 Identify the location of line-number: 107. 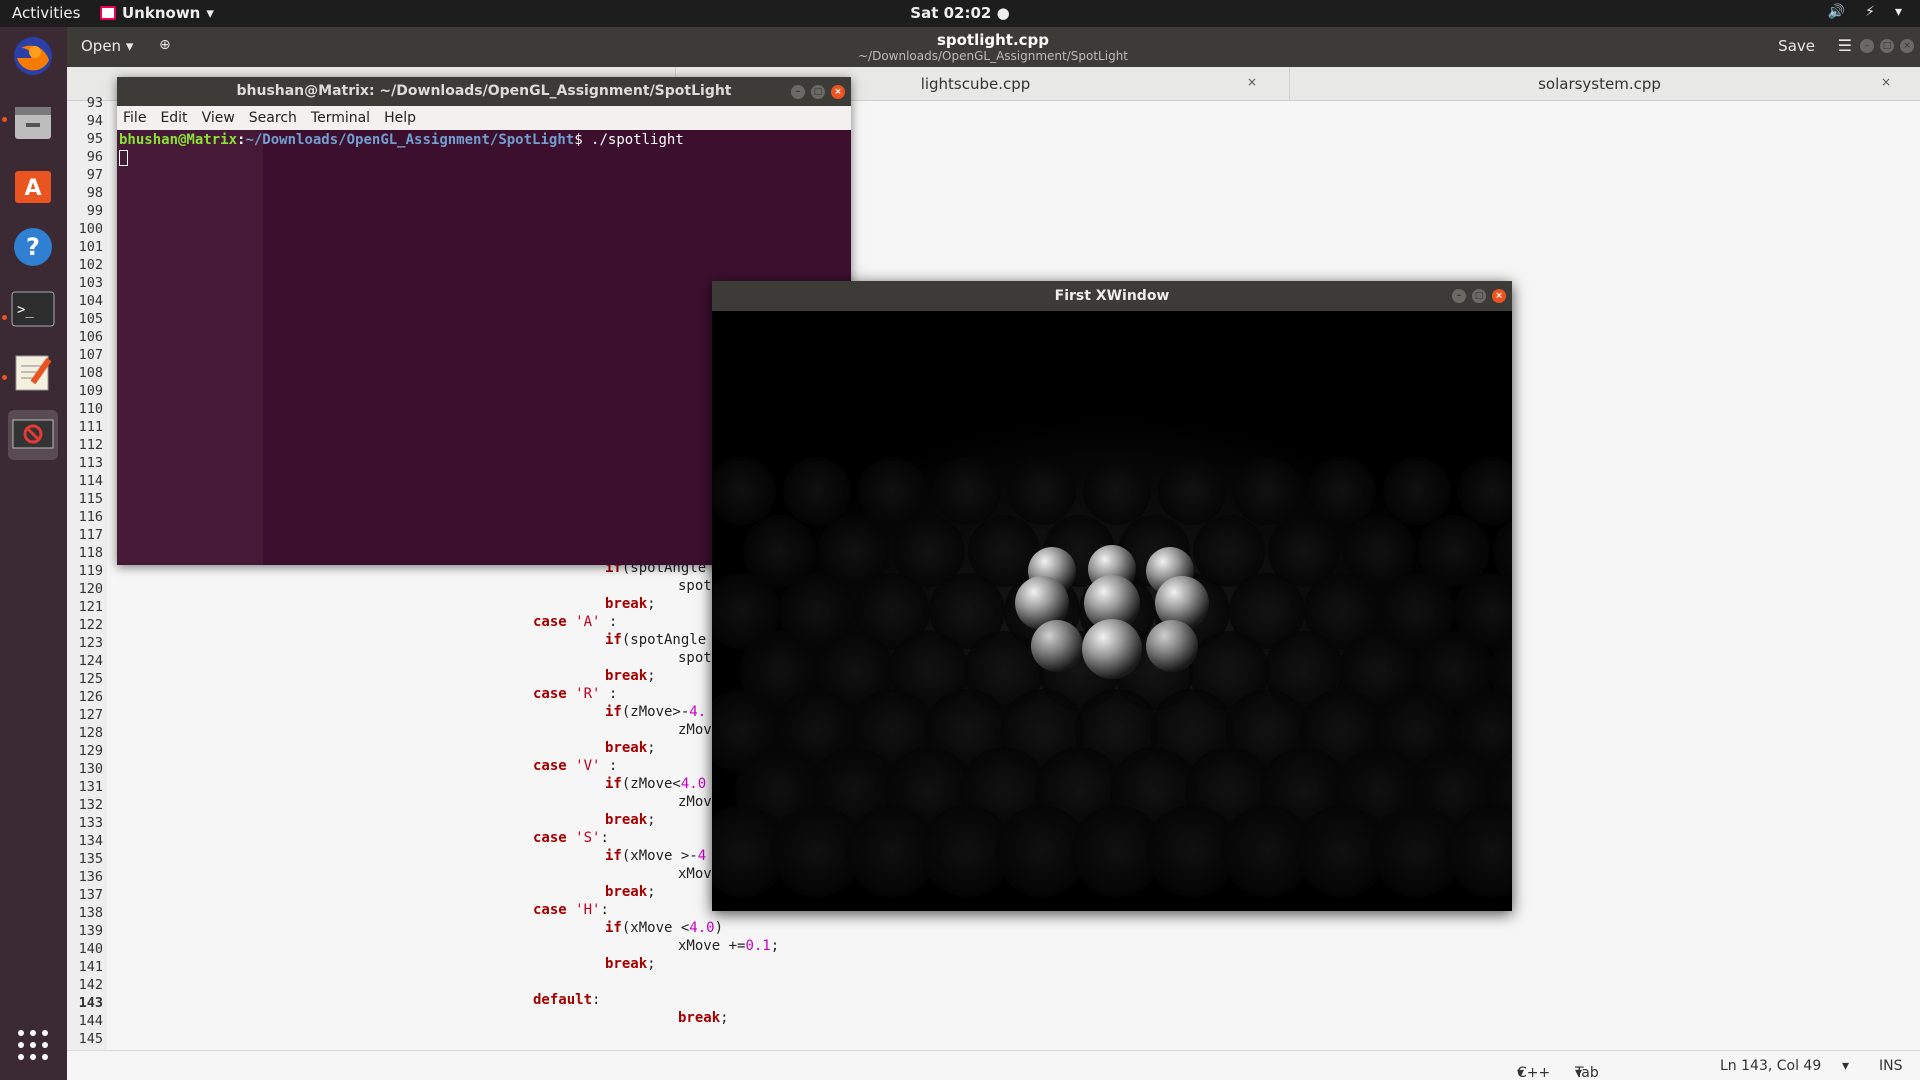
(90, 355).